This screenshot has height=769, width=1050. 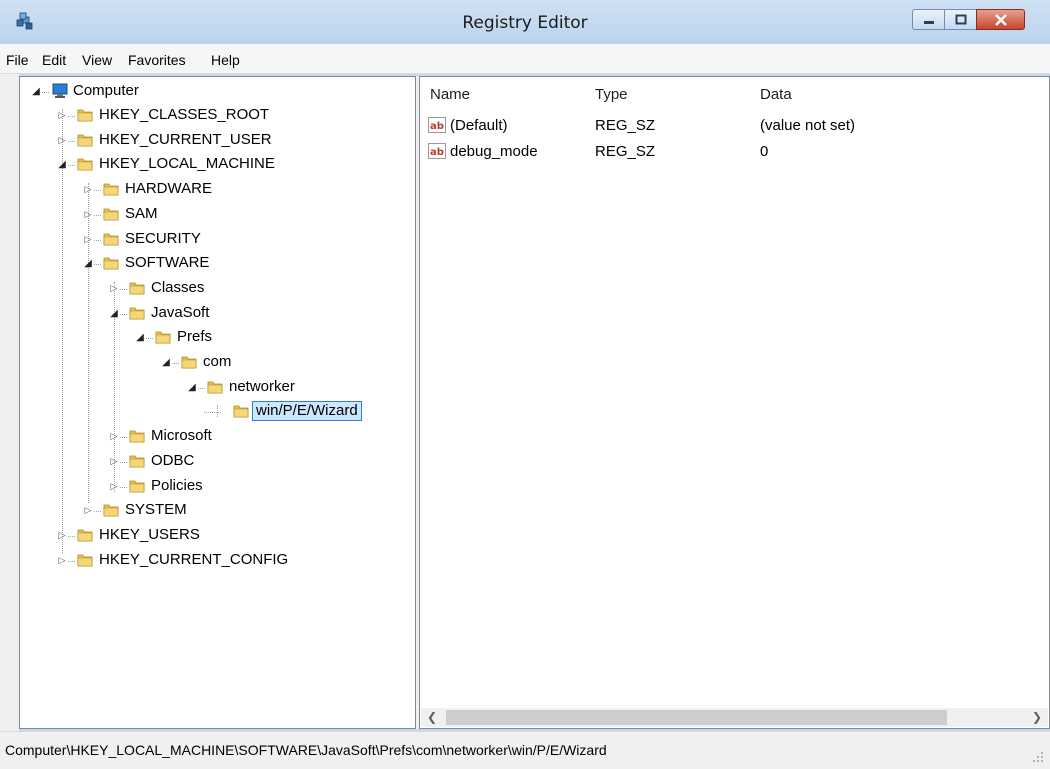 I want to click on minimize-button, so click(x=928, y=19).